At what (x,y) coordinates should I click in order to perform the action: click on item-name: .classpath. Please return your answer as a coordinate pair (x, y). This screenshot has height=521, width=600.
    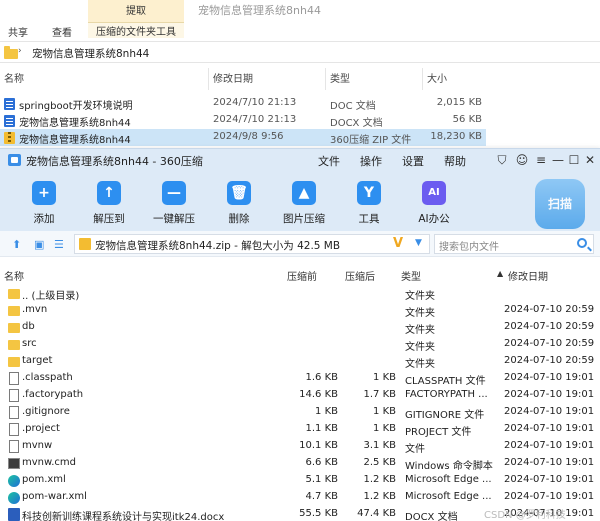
    Looking at the image, I should click on (47, 377).